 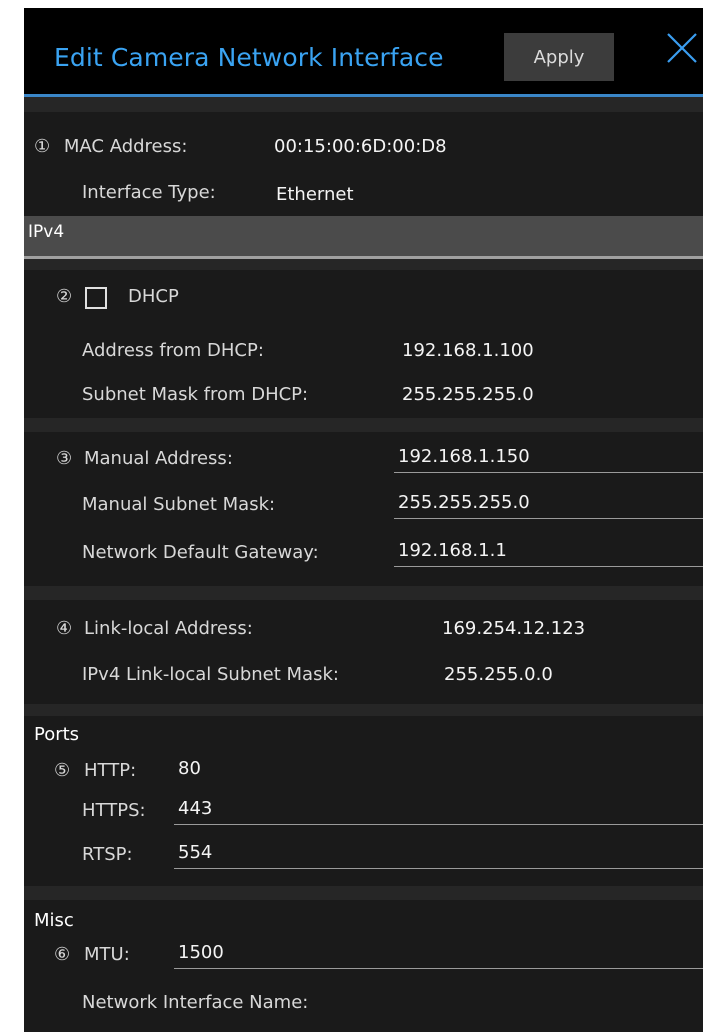 What do you see at coordinates (46, 232) in the screenshot?
I see `ipv4-header-label: IPv4` at bounding box center [46, 232].